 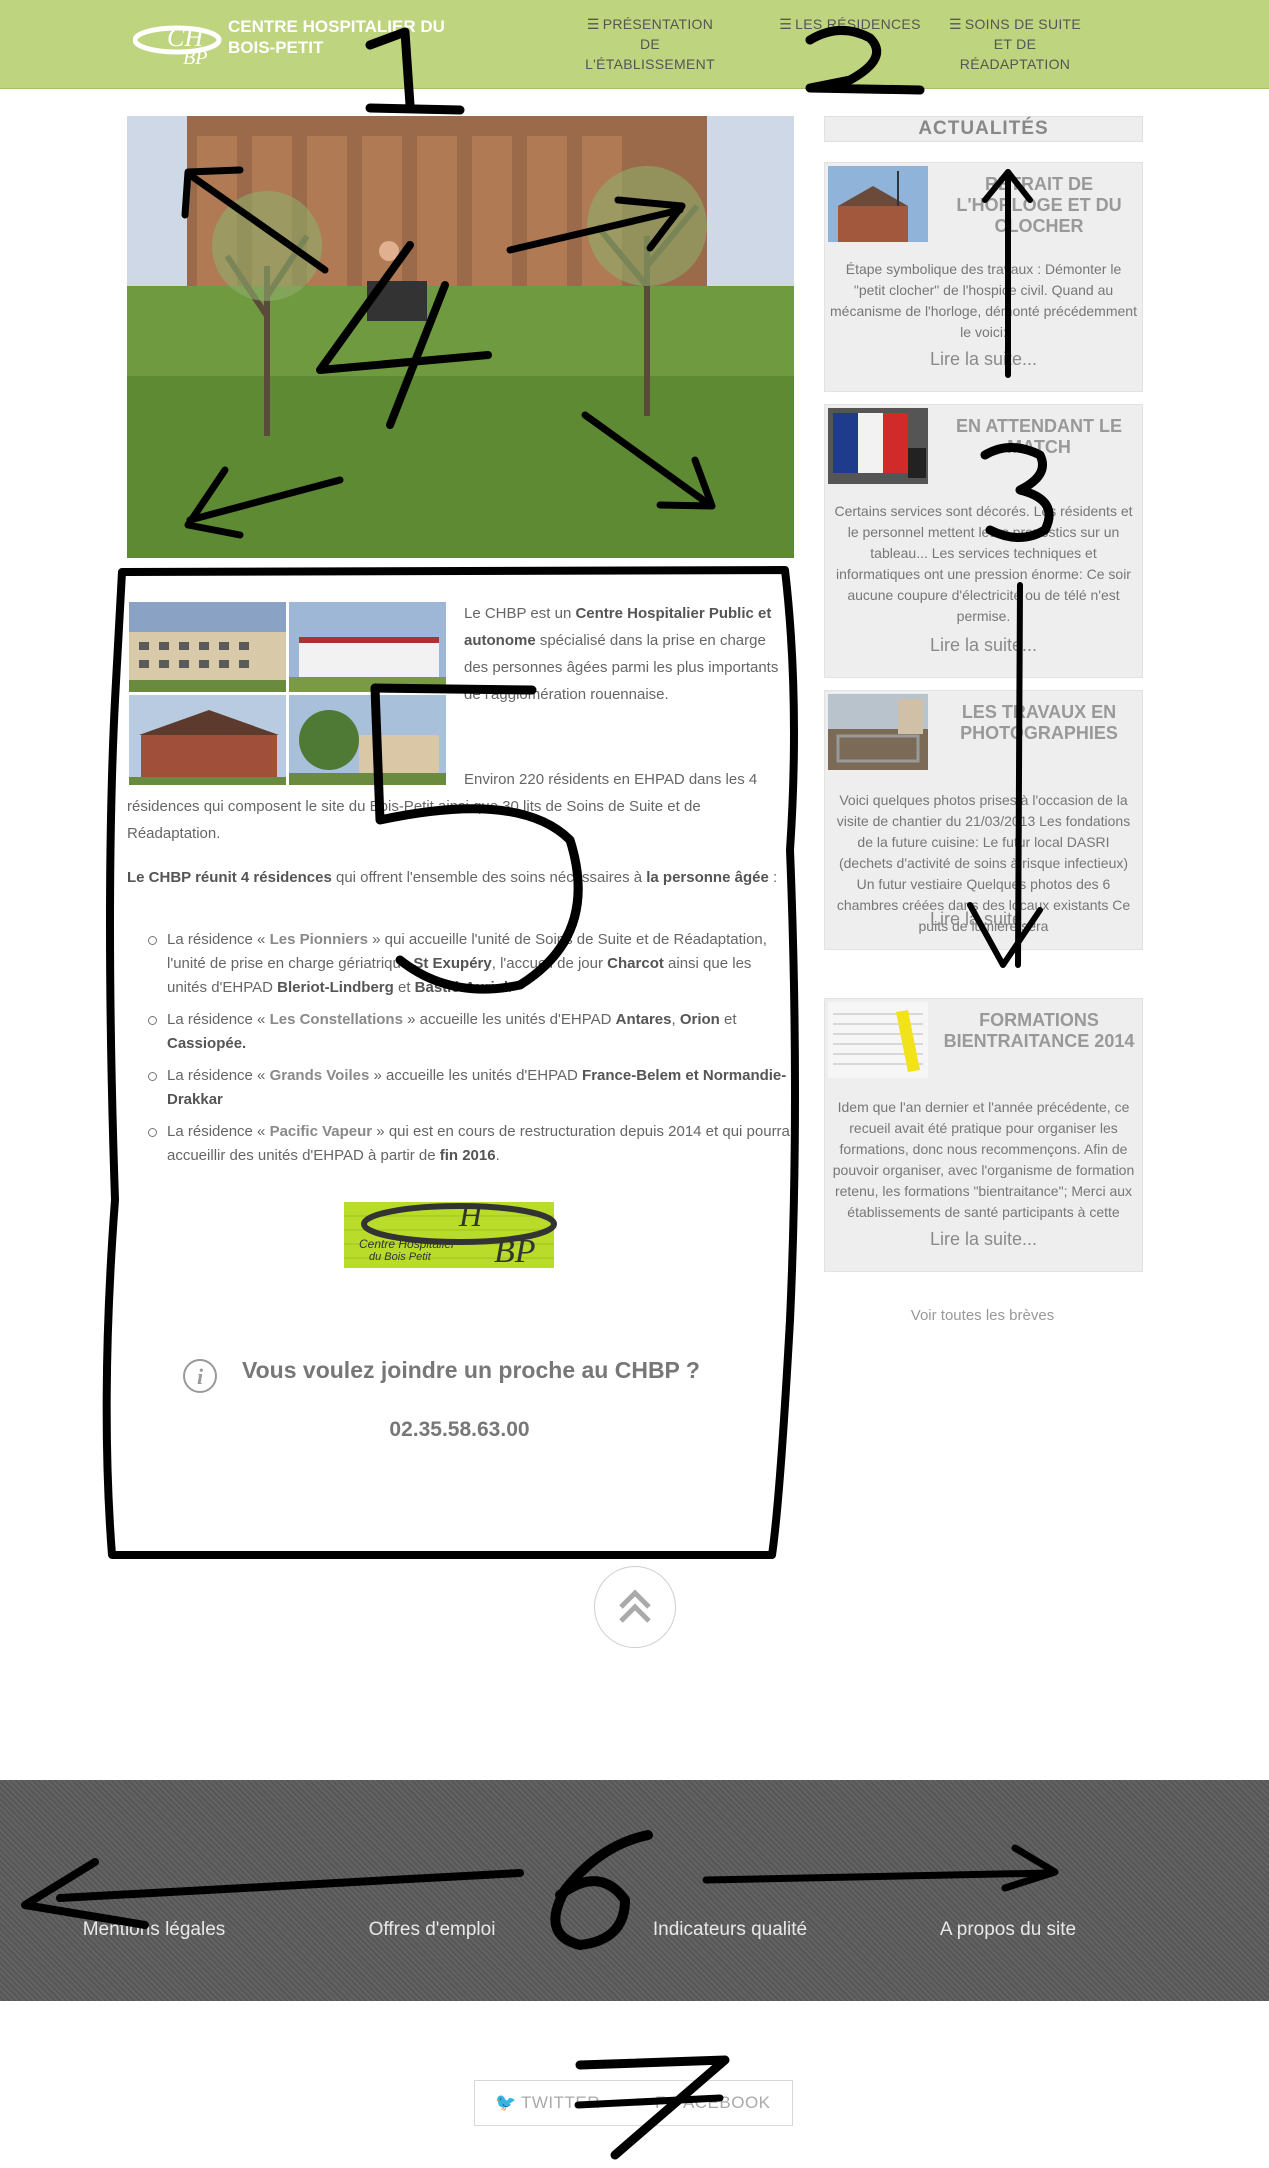 What do you see at coordinates (450, 1233) in the screenshot?
I see `chbp-green-logo: H BP Centre Hospitalier du Bois Petit` at bounding box center [450, 1233].